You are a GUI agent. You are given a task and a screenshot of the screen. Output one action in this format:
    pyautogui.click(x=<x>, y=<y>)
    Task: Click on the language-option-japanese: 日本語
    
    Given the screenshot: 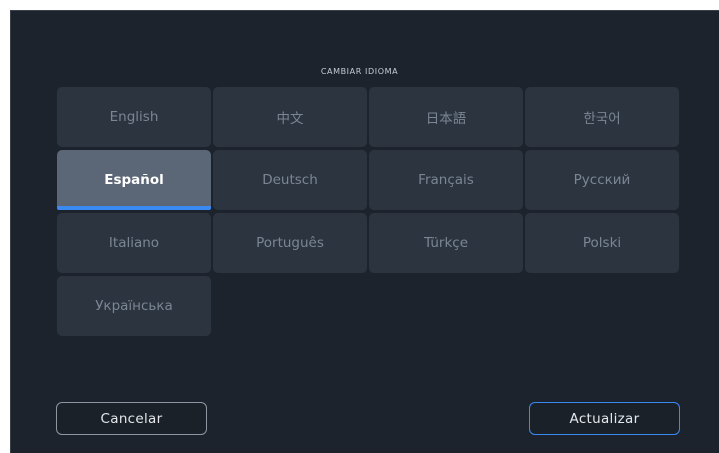 What is the action you would take?
    pyautogui.click(x=446, y=117)
    